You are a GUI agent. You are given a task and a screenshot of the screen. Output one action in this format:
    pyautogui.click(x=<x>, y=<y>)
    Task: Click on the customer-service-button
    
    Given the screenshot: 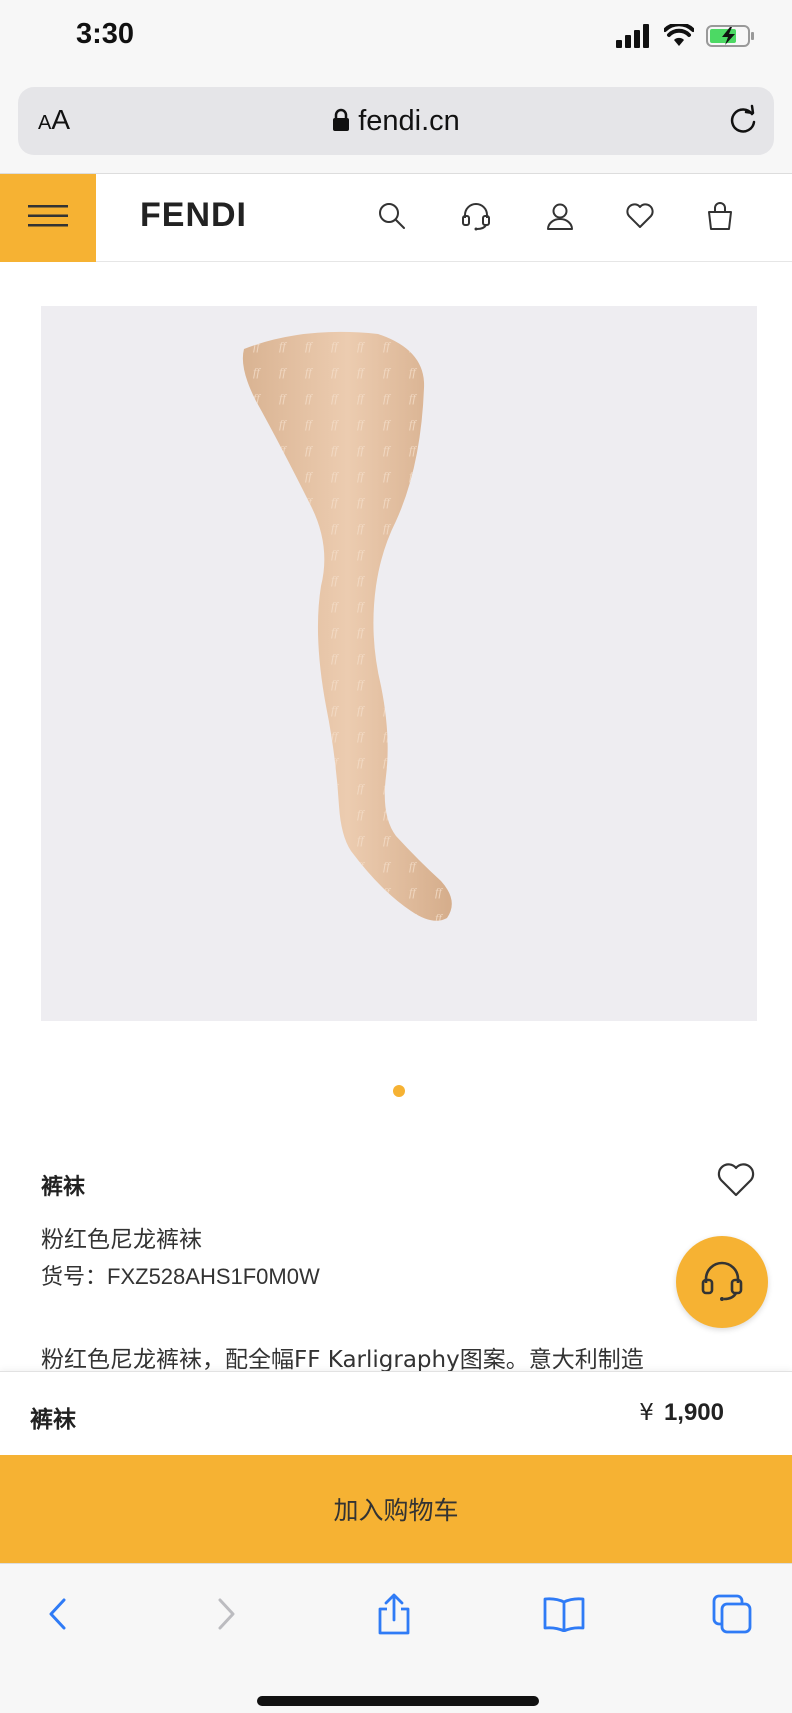 What is the action you would take?
    pyautogui.click(x=476, y=218)
    